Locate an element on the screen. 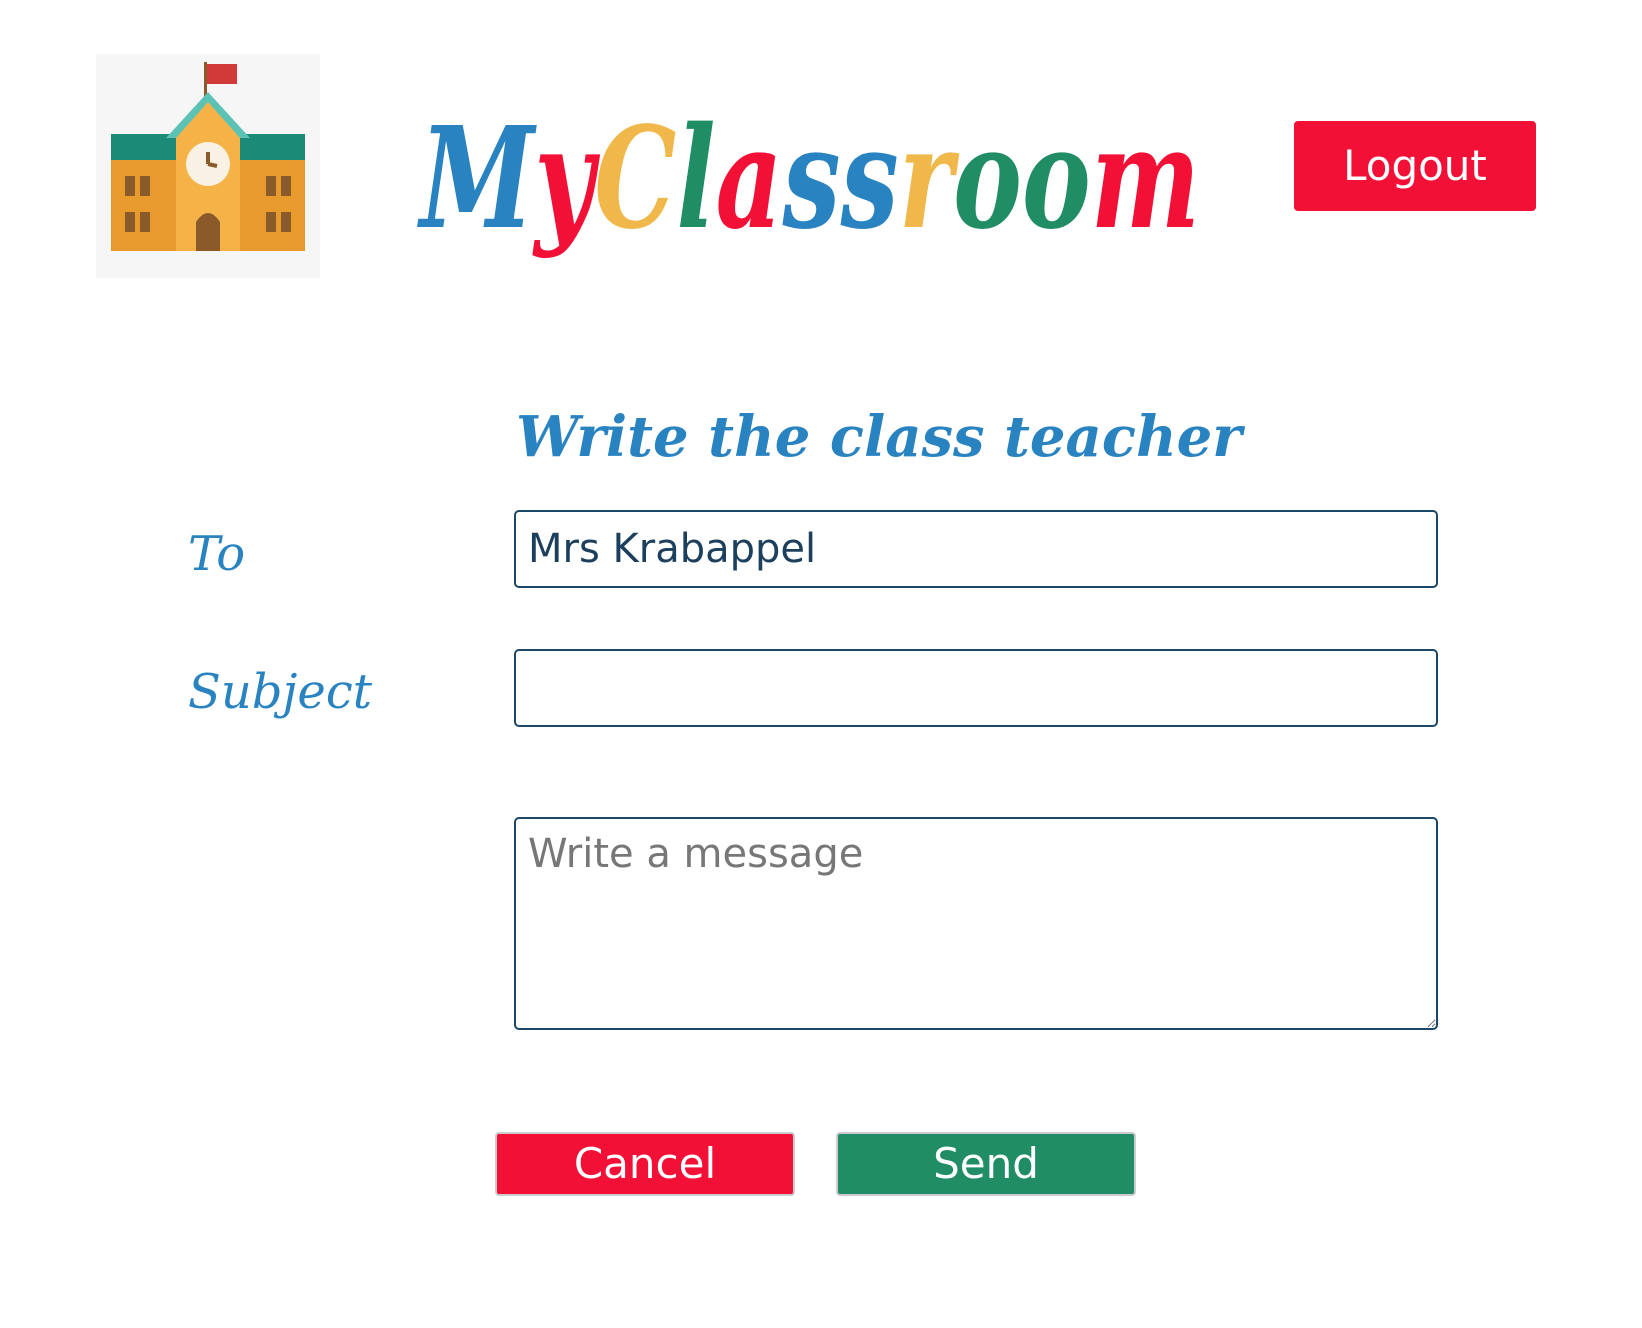 The width and height of the screenshot is (1642, 1328). brand-logo: MyClassroom is located at coordinates (813, 187).